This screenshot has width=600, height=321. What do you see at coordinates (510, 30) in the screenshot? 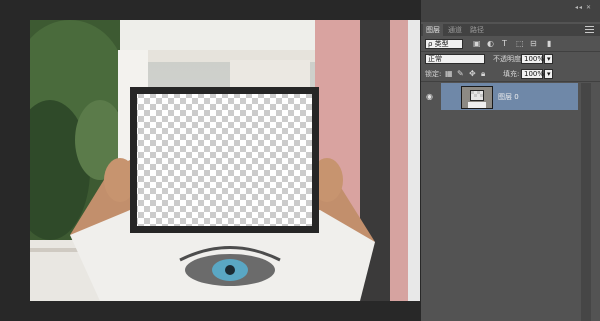
I see `panel-tabs: 图层 通道 路径` at bounding box center [510, 30].